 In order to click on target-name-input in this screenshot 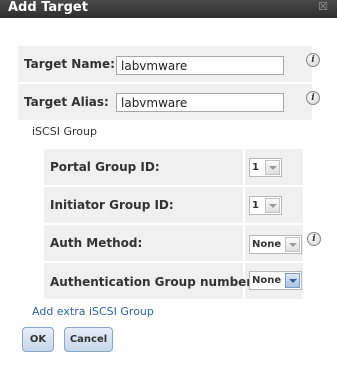, I will do `click(200, 65)`.